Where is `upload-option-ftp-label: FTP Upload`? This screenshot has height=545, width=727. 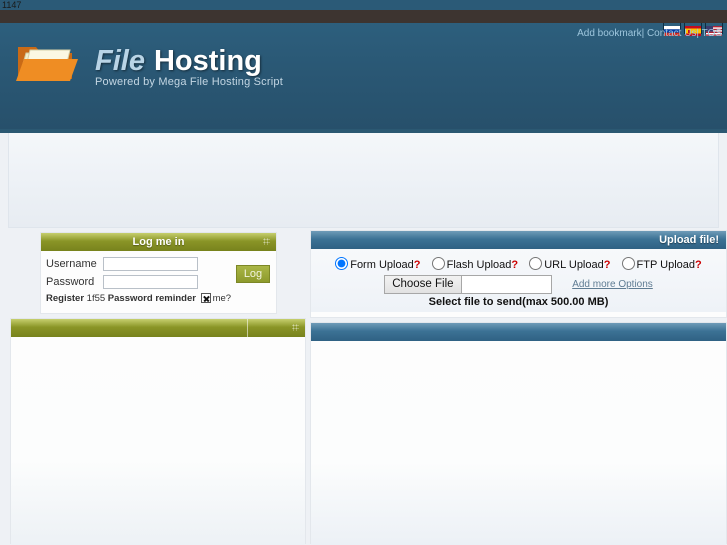
upload-option-ftp-label: FTP Upload is located at coordinates (666, 265).